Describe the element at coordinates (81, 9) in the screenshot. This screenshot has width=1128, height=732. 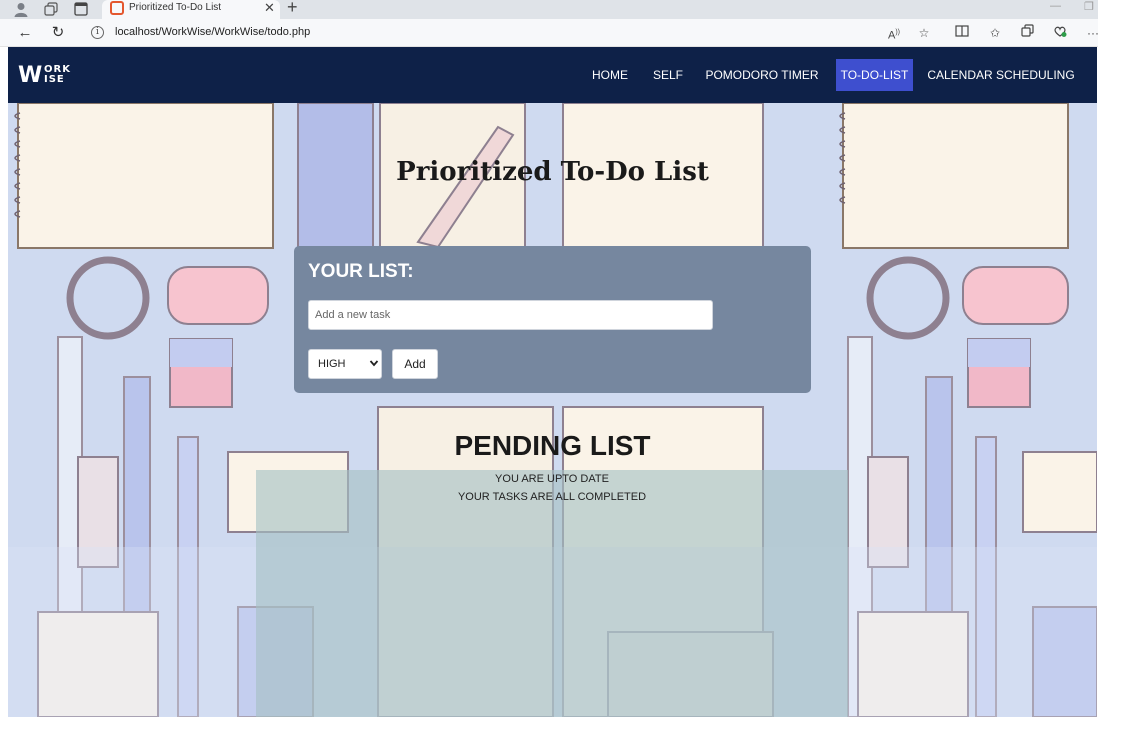
I see `tab-actions-icon` at that location.